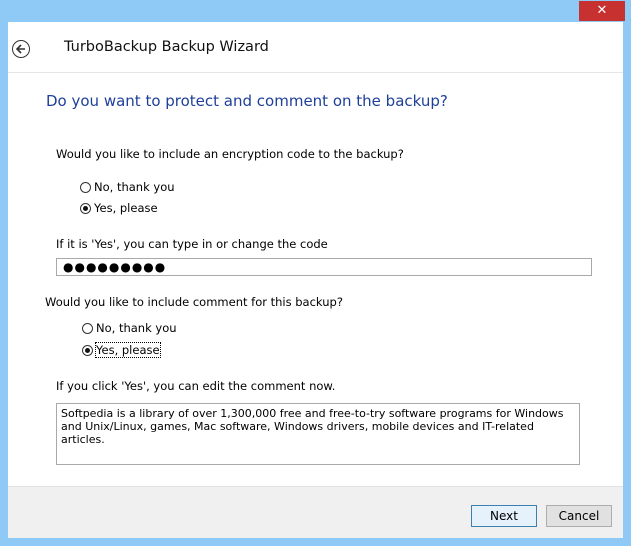 The image size is (631, 546). I want to click on encryption-yes-radio: Yes, please, so click(119, 208).